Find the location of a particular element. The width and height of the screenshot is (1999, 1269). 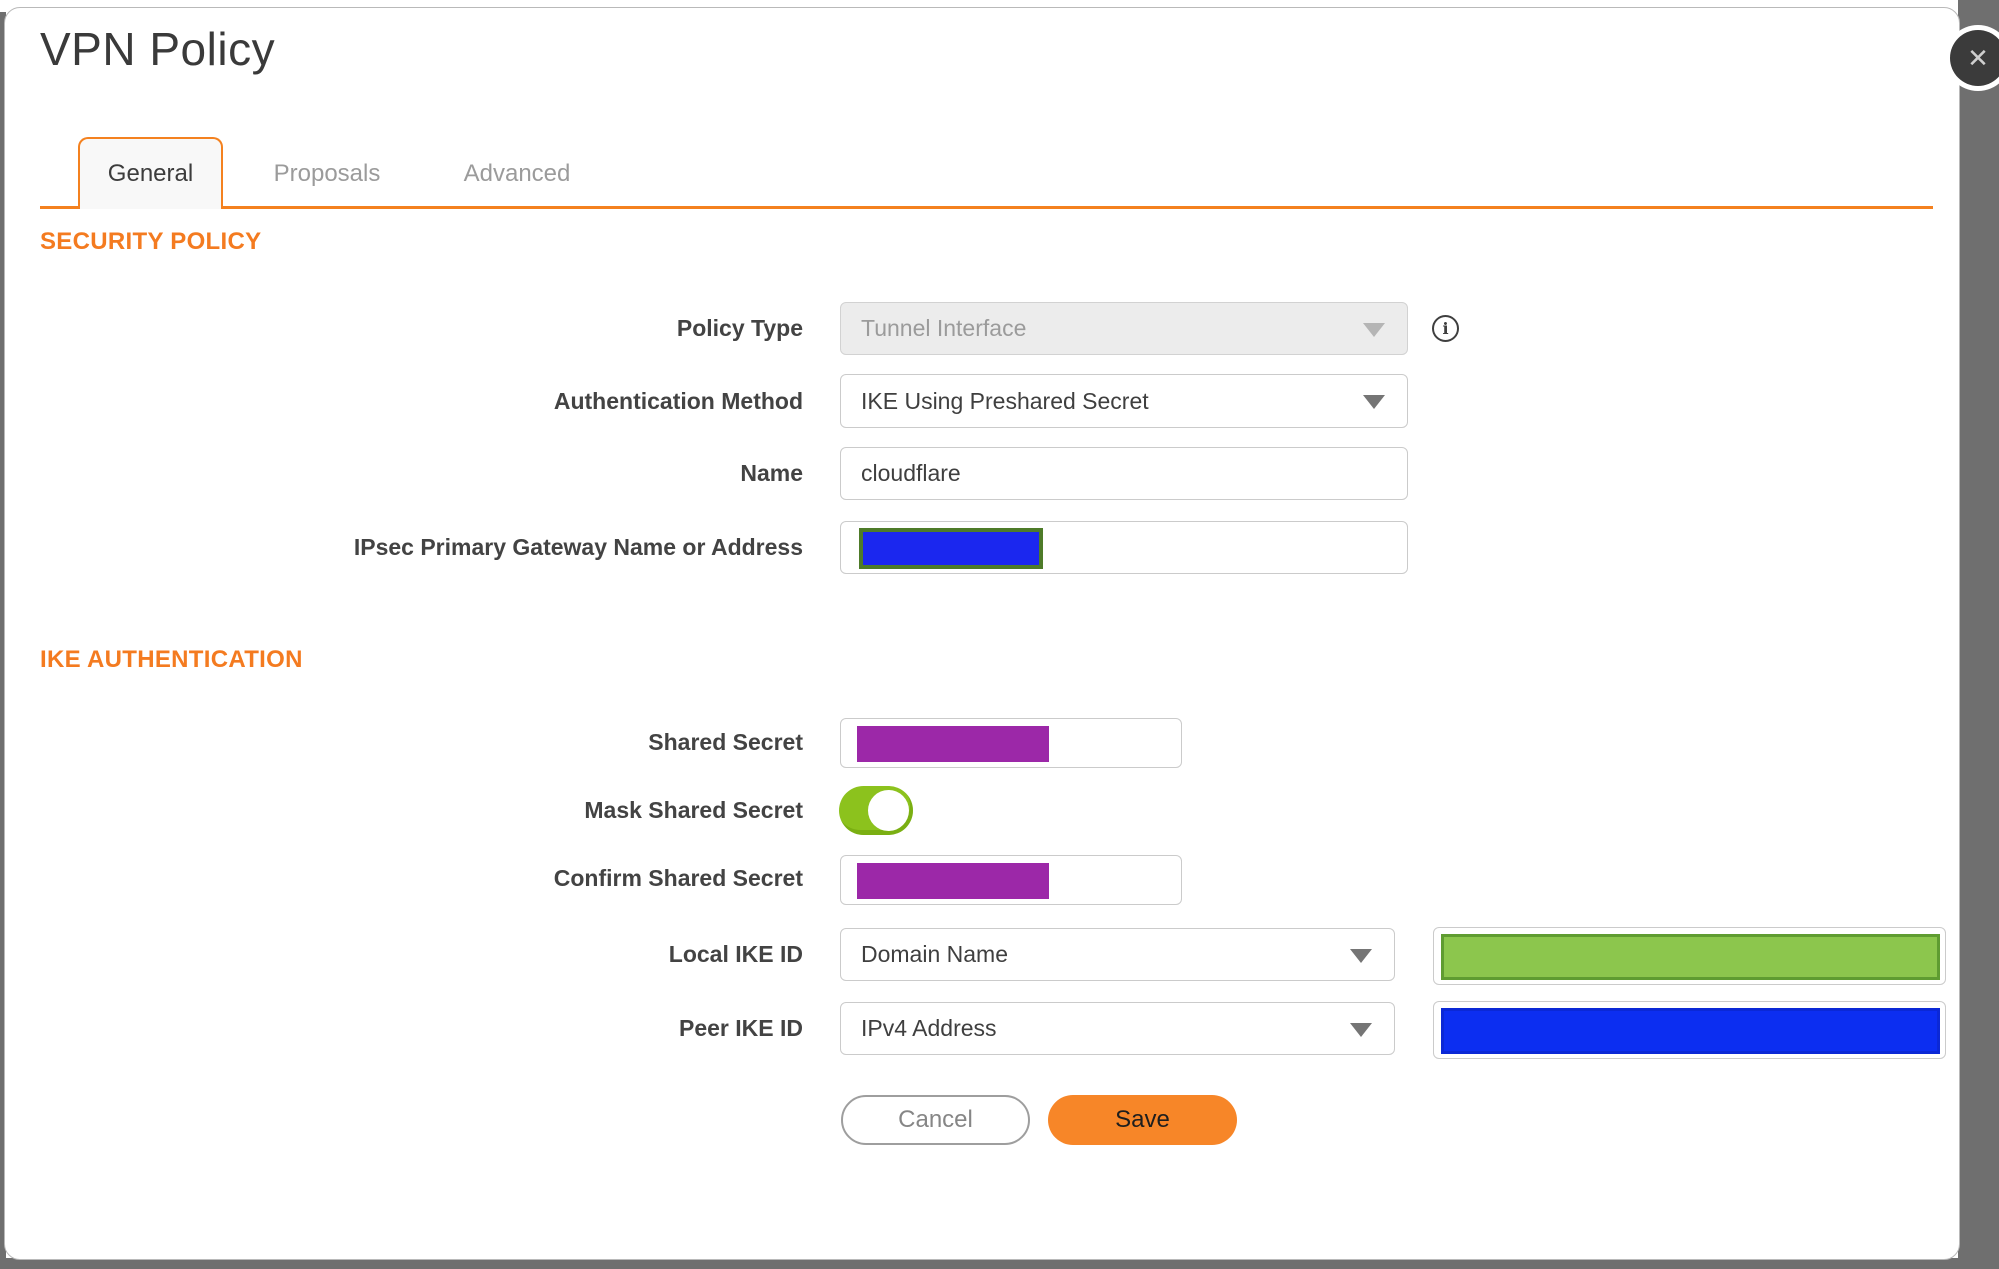

tab-proposals-label: Proposals is located at coordinates (327, 173).